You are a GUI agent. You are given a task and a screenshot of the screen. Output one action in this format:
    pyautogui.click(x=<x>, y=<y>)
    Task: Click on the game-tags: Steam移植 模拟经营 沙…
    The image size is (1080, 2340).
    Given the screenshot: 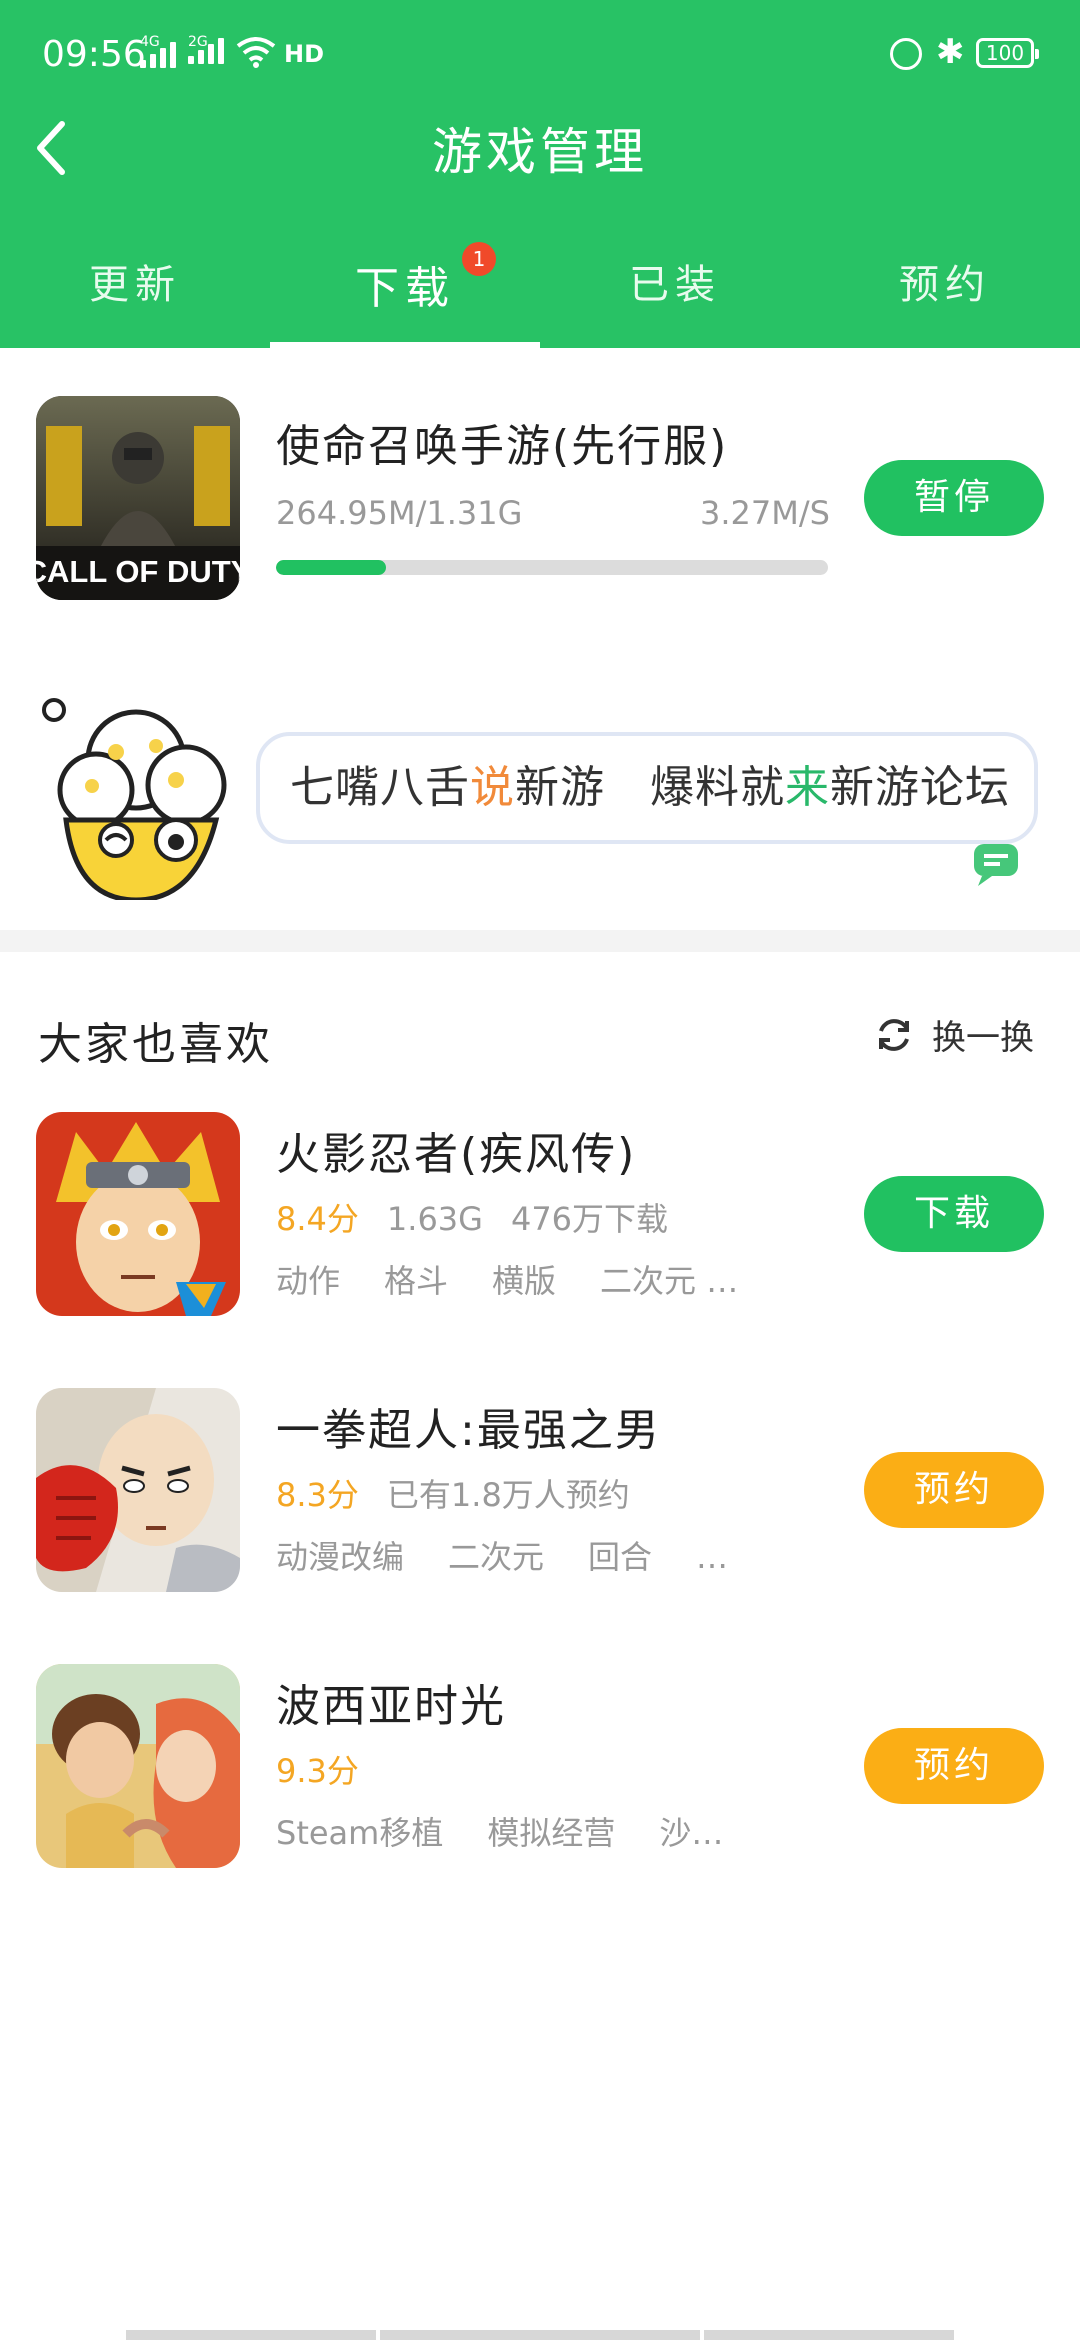 What is the action you would take?
    pyautogui.click(x=521, y=1831)
    